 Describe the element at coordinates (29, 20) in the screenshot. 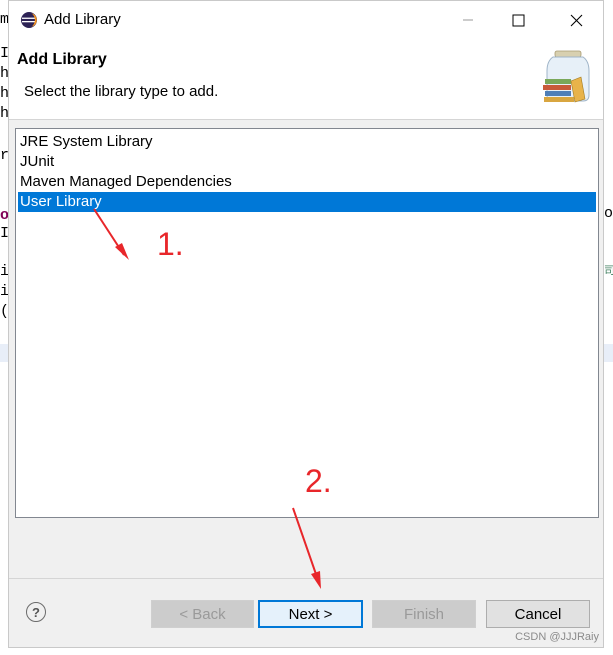

I see `eclipse-icon` at that location.